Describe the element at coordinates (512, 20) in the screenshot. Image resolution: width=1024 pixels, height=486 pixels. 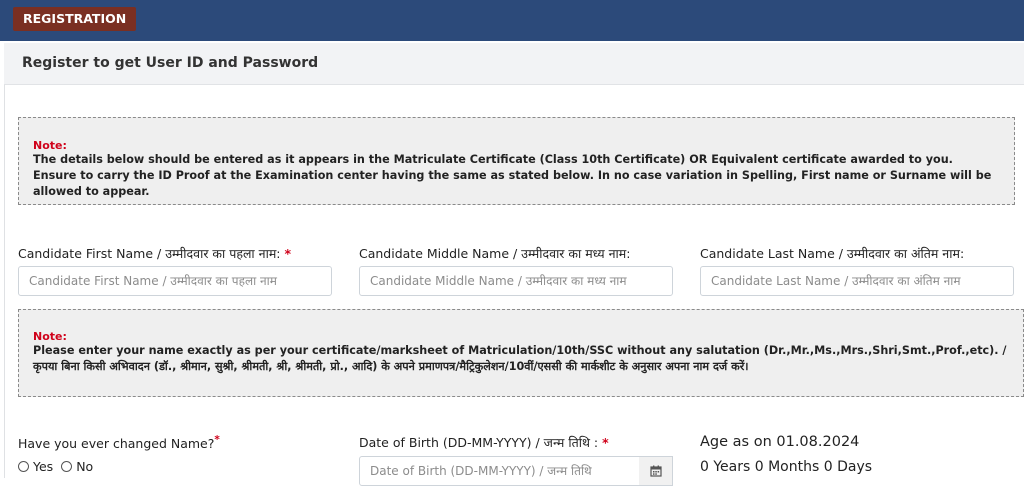
I see `top-bar: REGISTRATION` at that location.